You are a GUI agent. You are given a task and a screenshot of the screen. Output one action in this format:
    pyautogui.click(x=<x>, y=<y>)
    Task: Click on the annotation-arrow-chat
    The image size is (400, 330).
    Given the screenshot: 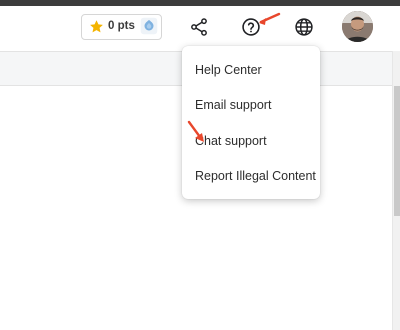 What is the action you would take?
    pyautogui.click(x=195, y=131)
    